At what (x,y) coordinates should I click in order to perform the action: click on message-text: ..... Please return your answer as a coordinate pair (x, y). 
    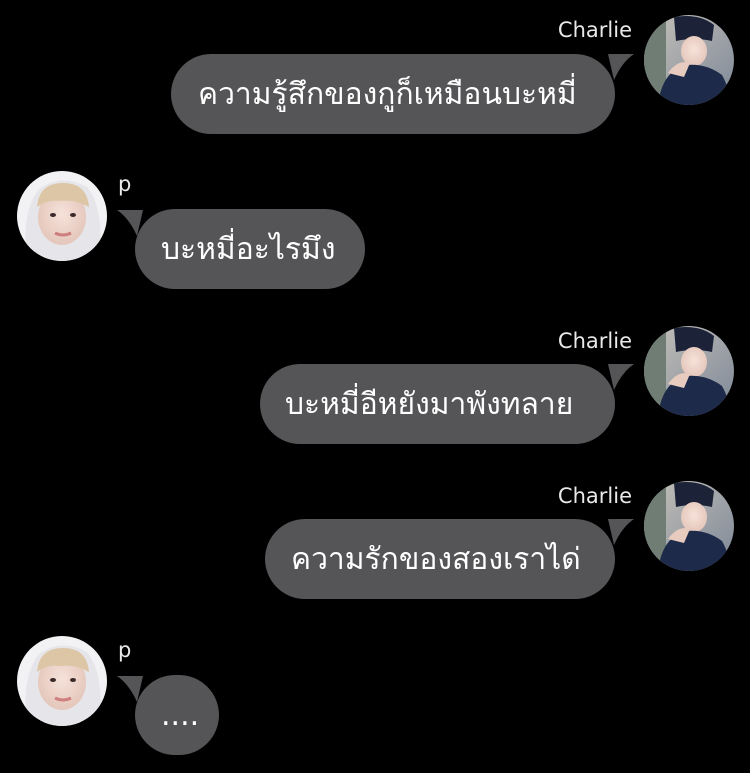
    Looking at the image, I should click on (180, 715).